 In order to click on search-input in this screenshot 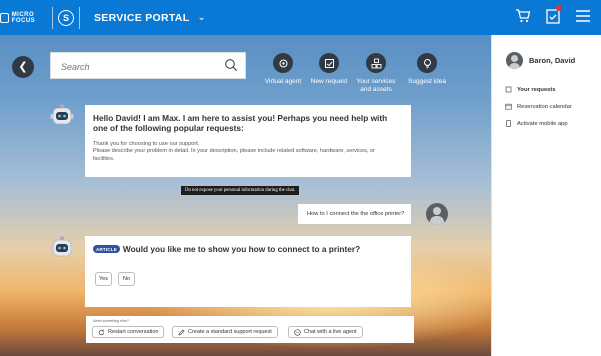, I will do `click(136, 66)`.